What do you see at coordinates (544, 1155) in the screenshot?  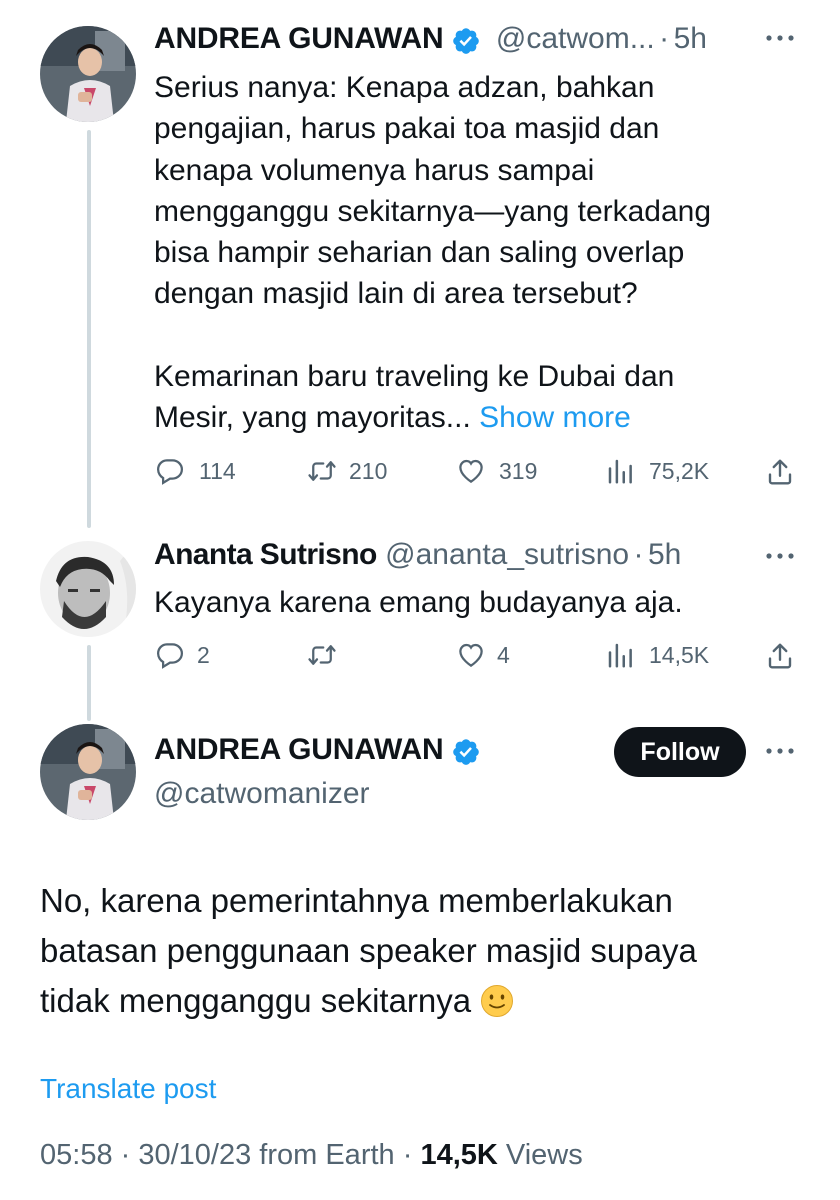 I see `views-label: Views` at bounding box center [544, 1155].